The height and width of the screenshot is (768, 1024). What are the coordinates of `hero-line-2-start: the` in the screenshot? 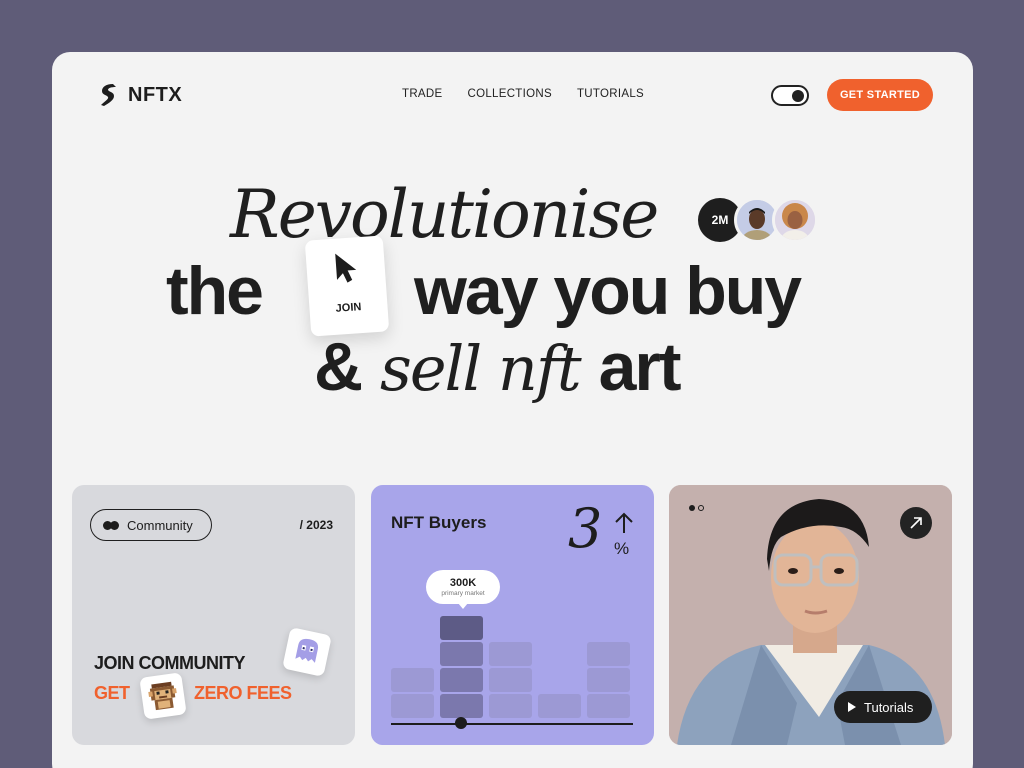 It's located at (215, 291).